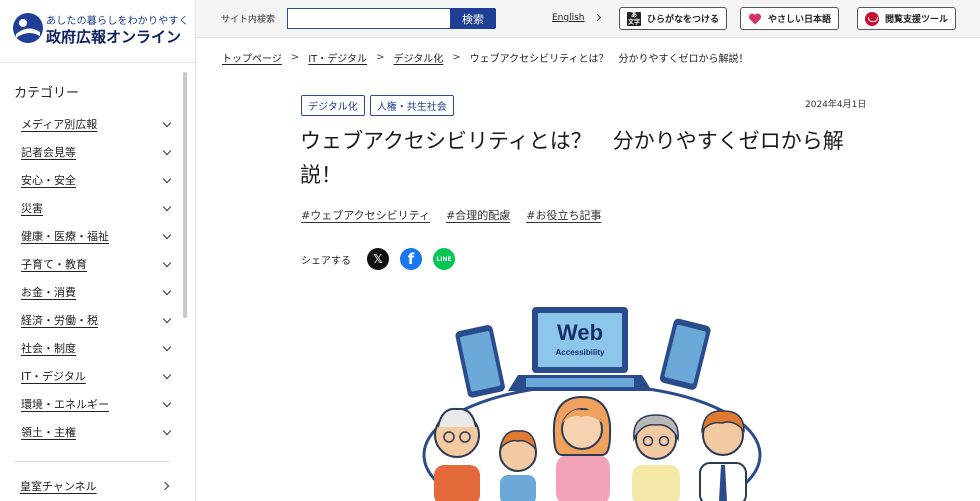 The height and width of the screenshot is (501, 980). What do you see at coordinates (411, 105) in the screenshot?
I see `tag-human-rights: 人権・共生社会` at bounding box center [411, 105].